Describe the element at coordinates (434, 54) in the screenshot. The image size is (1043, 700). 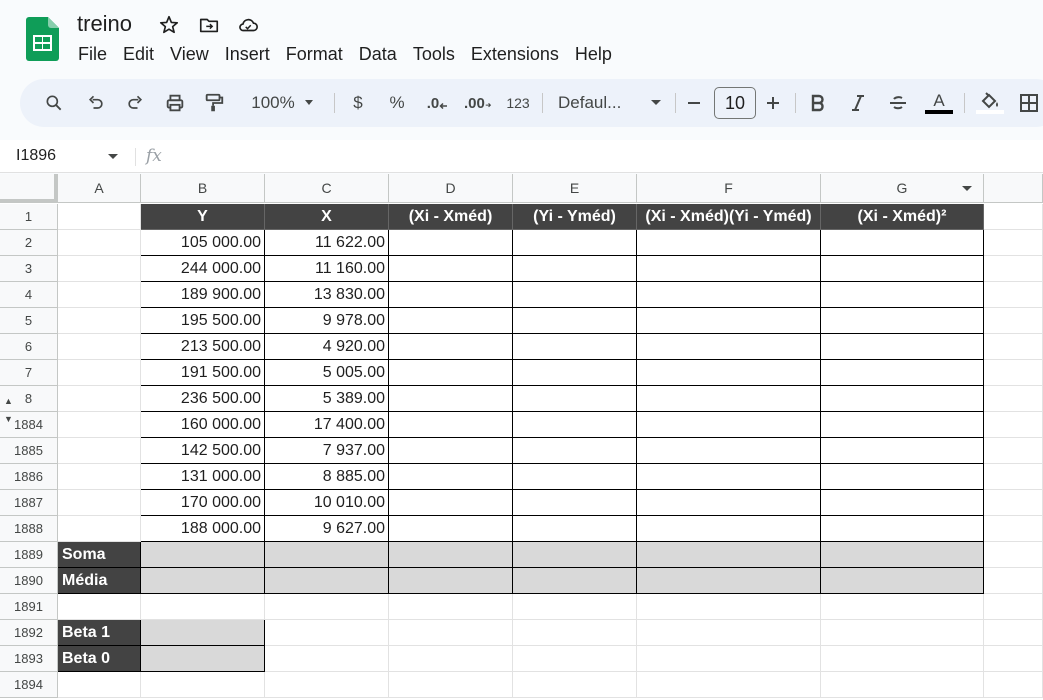
I see `menu-tools: Tools` at that location.